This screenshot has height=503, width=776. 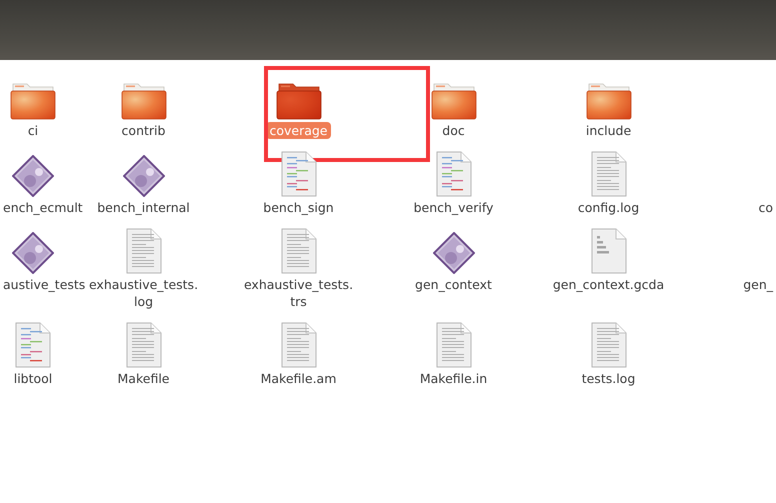 I want to click on file-name: bench_internal, so click(x=143, y=207).